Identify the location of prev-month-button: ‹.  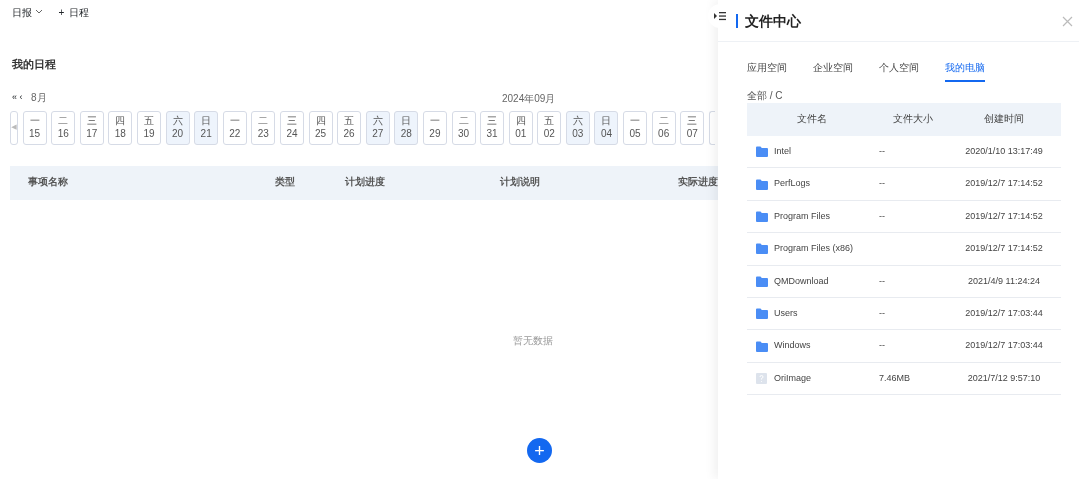
(21, 97).